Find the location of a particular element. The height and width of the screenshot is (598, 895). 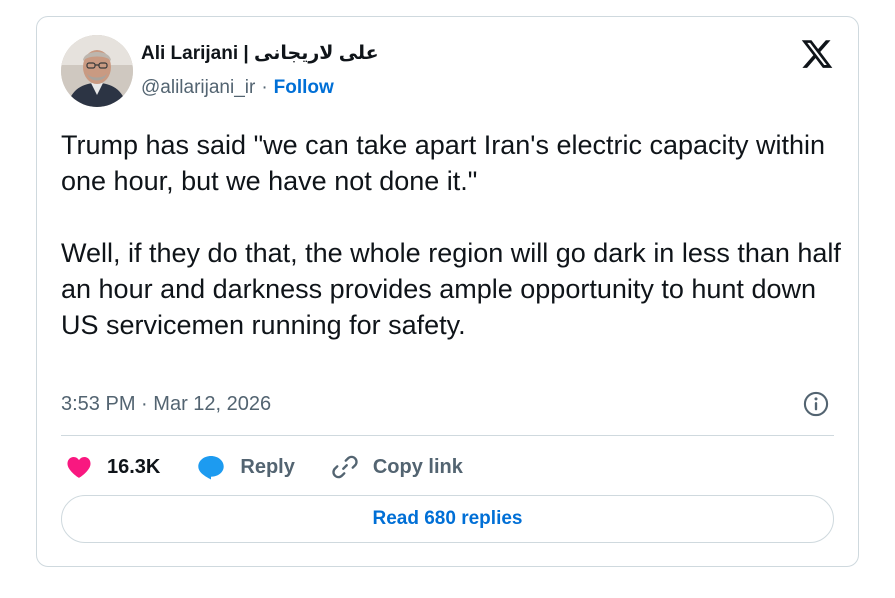

tweet-time: 3:53 PM is located at coordinates (98, 404).